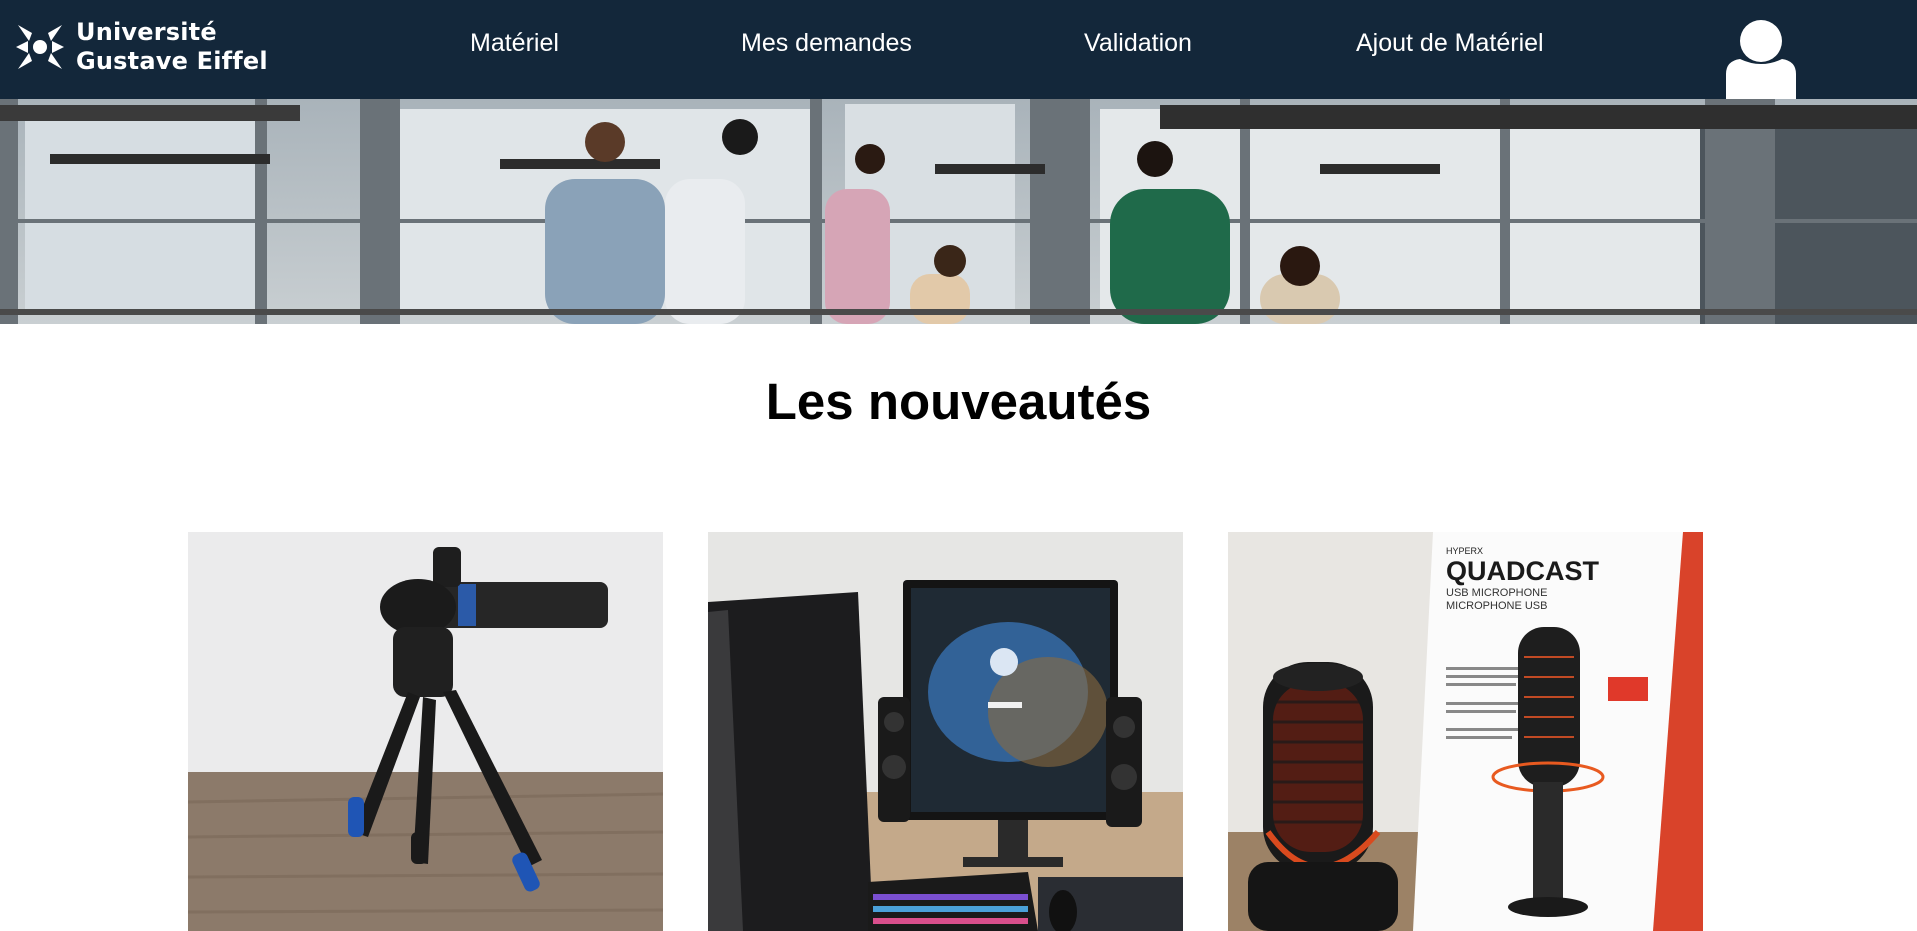  Describe the element at coordinates (958, 401) in the screenshot. I see `section-title: Les nouveautés` at that location.